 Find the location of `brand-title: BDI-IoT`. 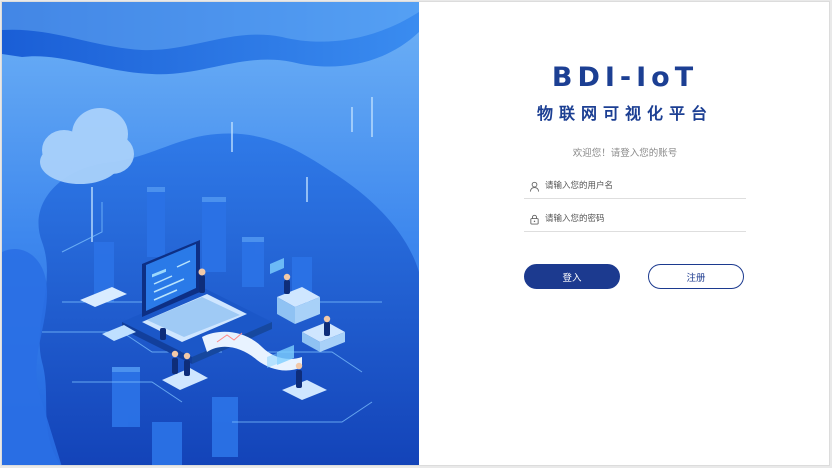

brand-title: BDI-IoT is located at coordinates (625, 77).